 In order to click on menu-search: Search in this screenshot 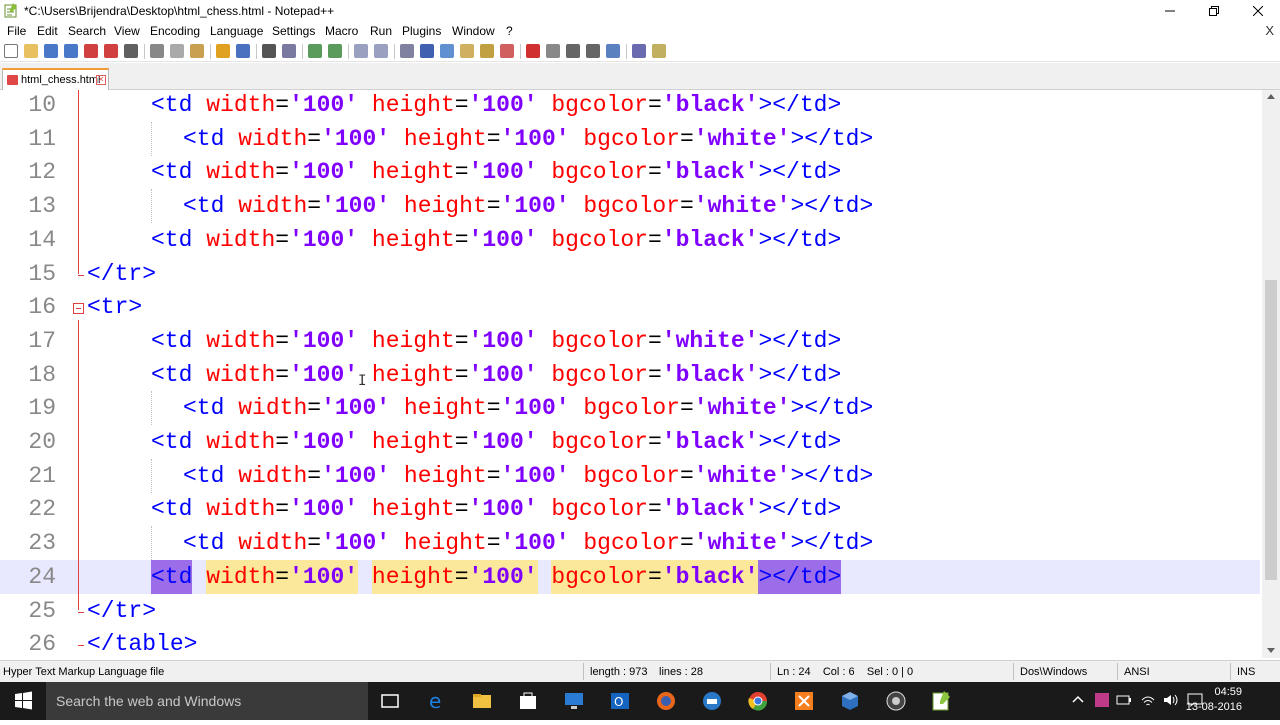, I will do `click(87, 31)`.